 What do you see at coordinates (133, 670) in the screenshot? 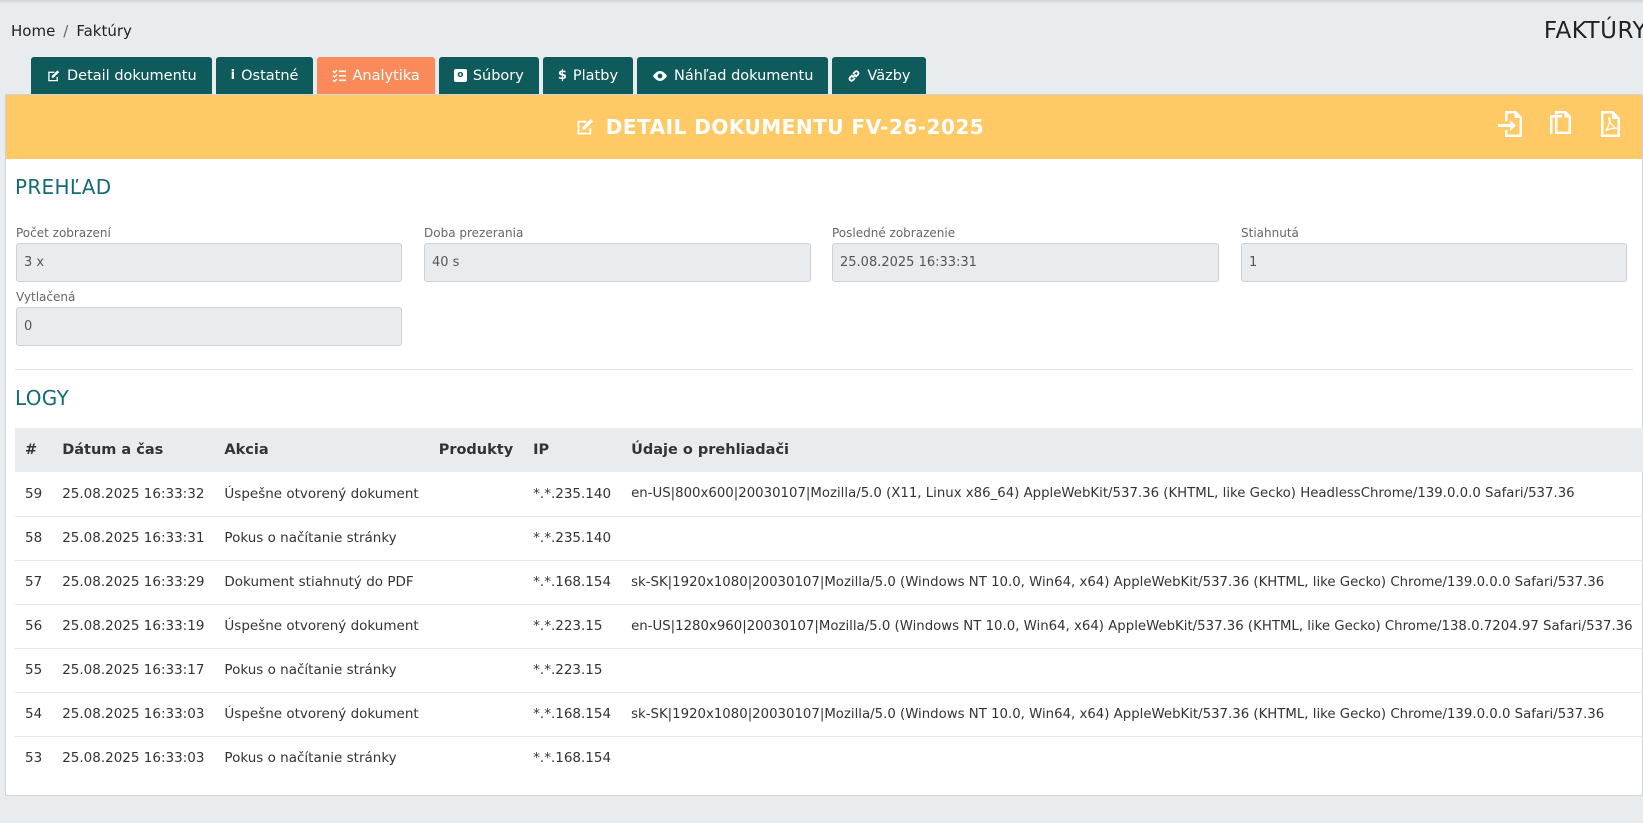
I see `cell-datetime: 25.08.2025 16:33:17` at bounding box center [133, 670].